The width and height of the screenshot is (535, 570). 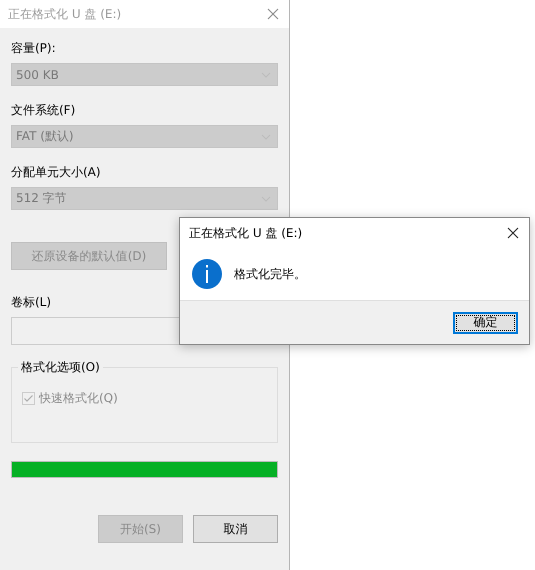 What do you see at coordinates (60, 367) in the screenshot?
I see `group-legend: 格式化选项(O)` at bounding box center [60, 367].